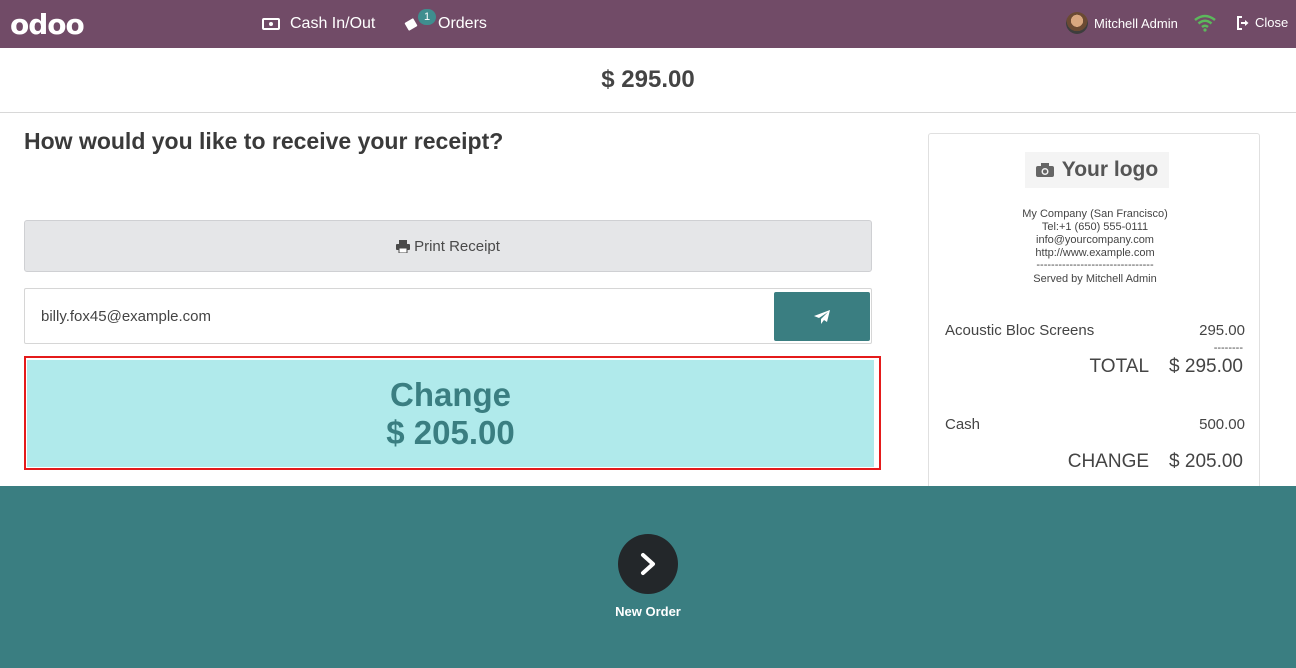  I want to click on logo-text: Your logo, so click(1110, 169).